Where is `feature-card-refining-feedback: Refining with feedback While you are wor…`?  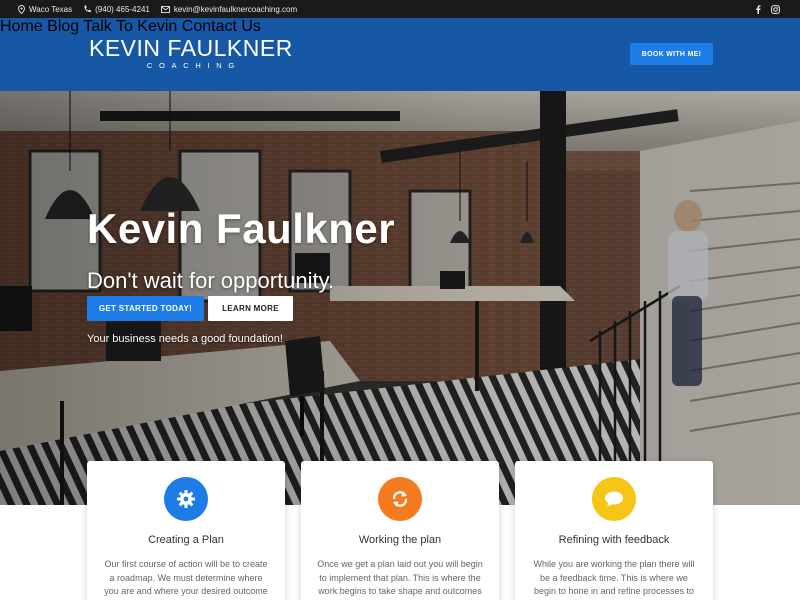
feature-card-refining-feedback: Refining with feedback While you are wor… is located at coordinates (614, 530).